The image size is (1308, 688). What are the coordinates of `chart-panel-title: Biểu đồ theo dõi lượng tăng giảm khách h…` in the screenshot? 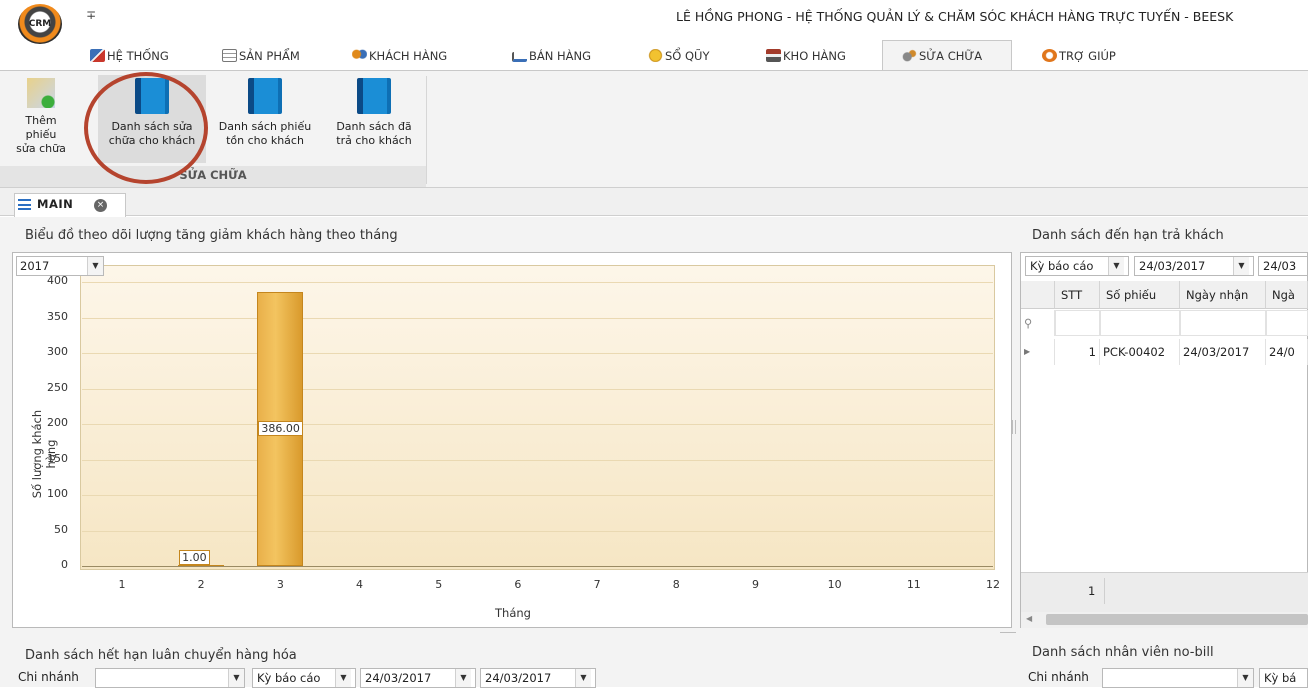 It's located at (211, 235).